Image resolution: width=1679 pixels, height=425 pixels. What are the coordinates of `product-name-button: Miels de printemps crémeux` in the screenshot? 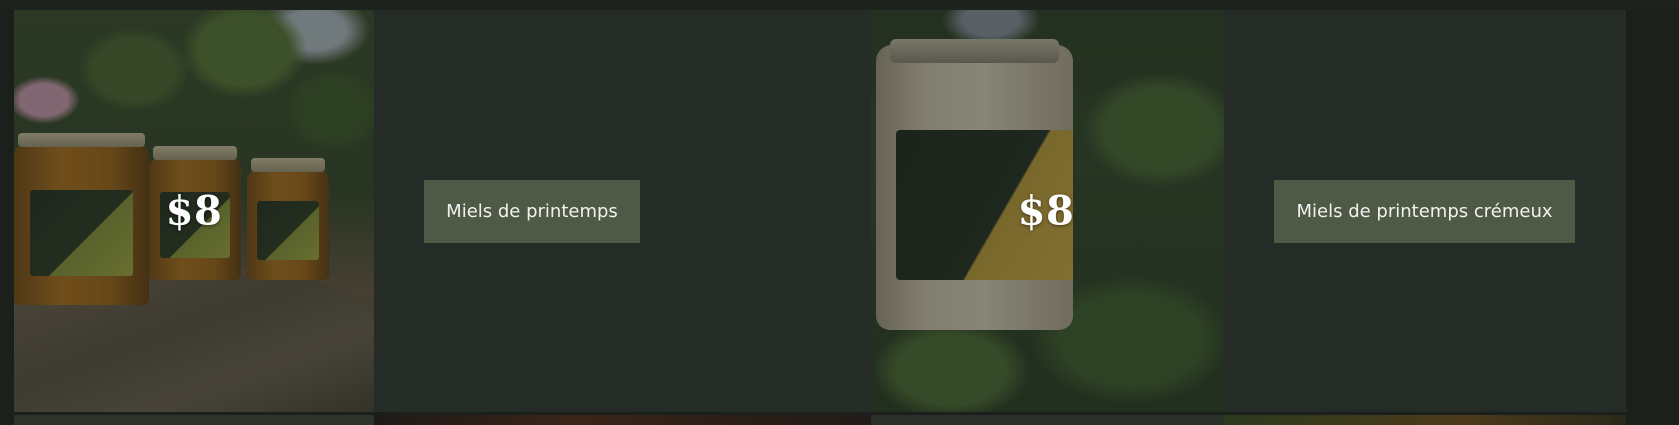 It's located at (1424, 211).